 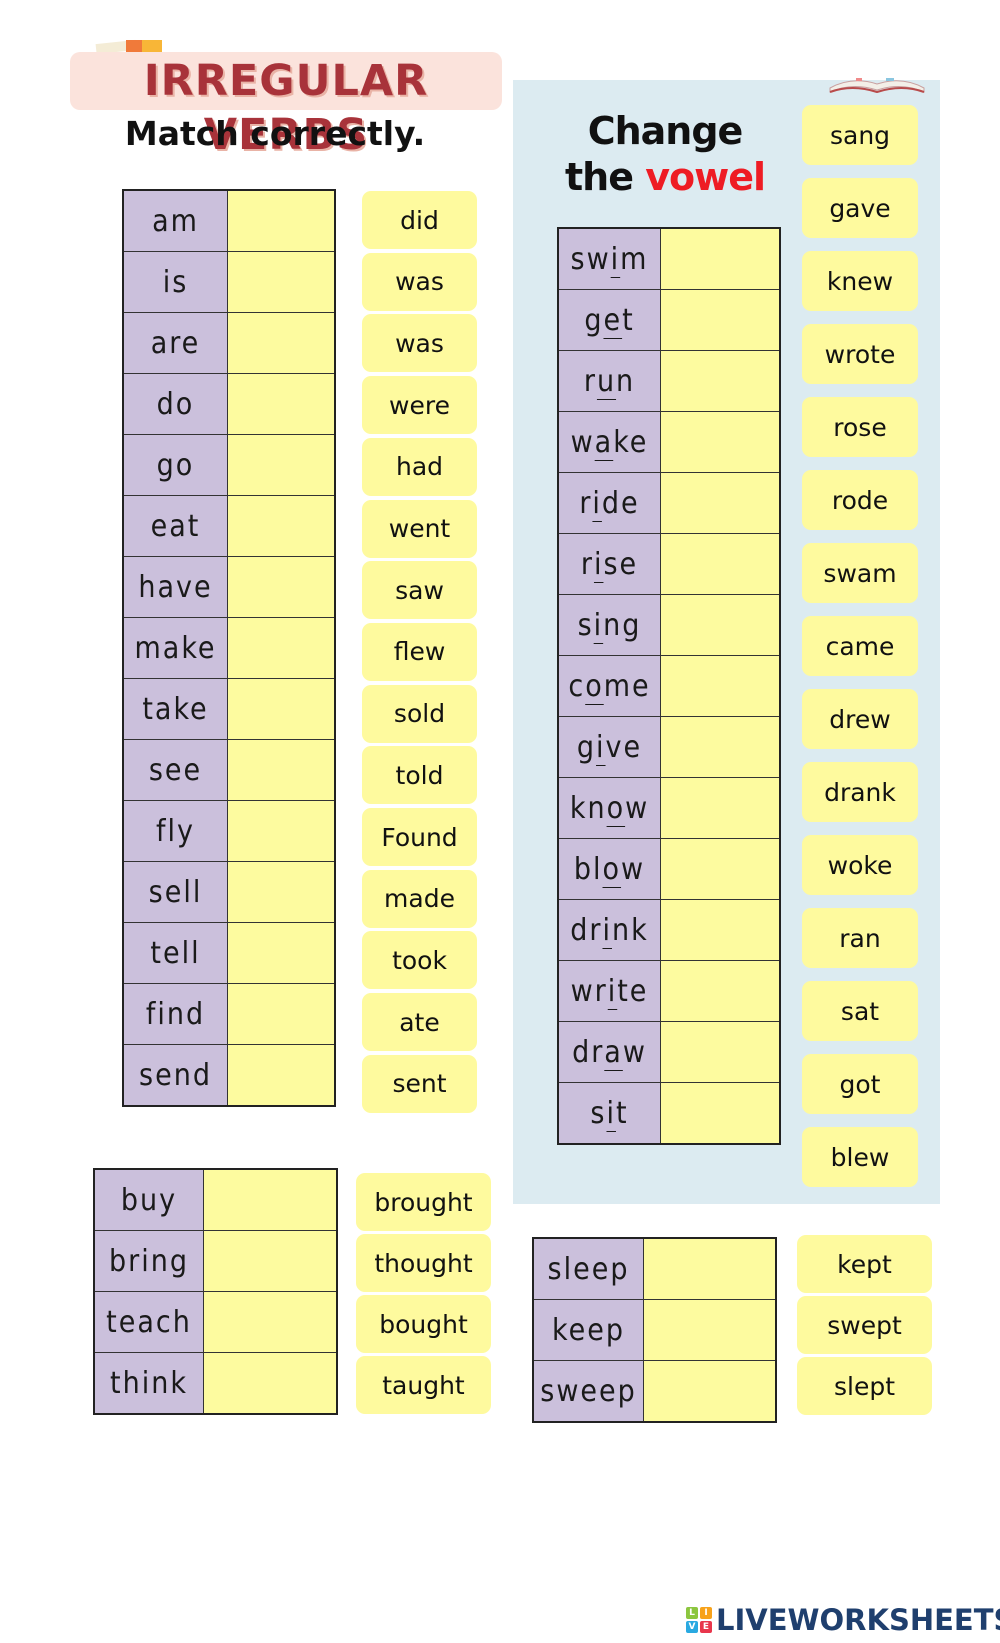 I want to click on draggable-word-tile: sat, so click(x=860, y=1011).